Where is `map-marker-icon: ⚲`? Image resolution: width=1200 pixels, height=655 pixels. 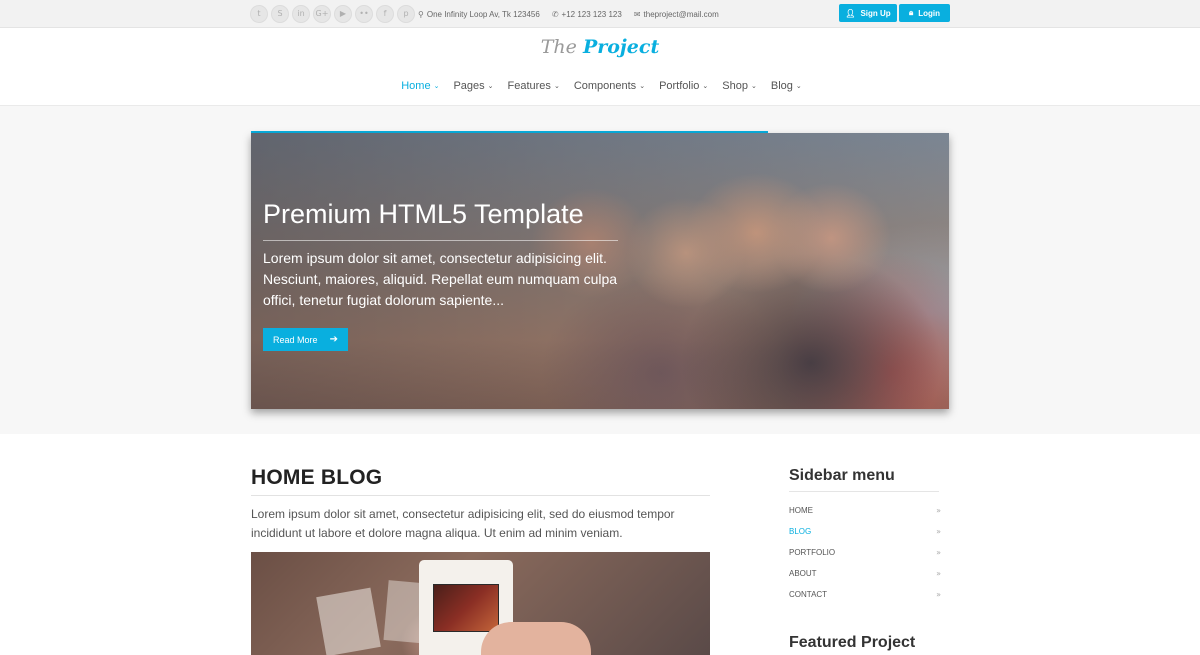
map-marker-icon: ⚲ is located at coordinates (421, 14).